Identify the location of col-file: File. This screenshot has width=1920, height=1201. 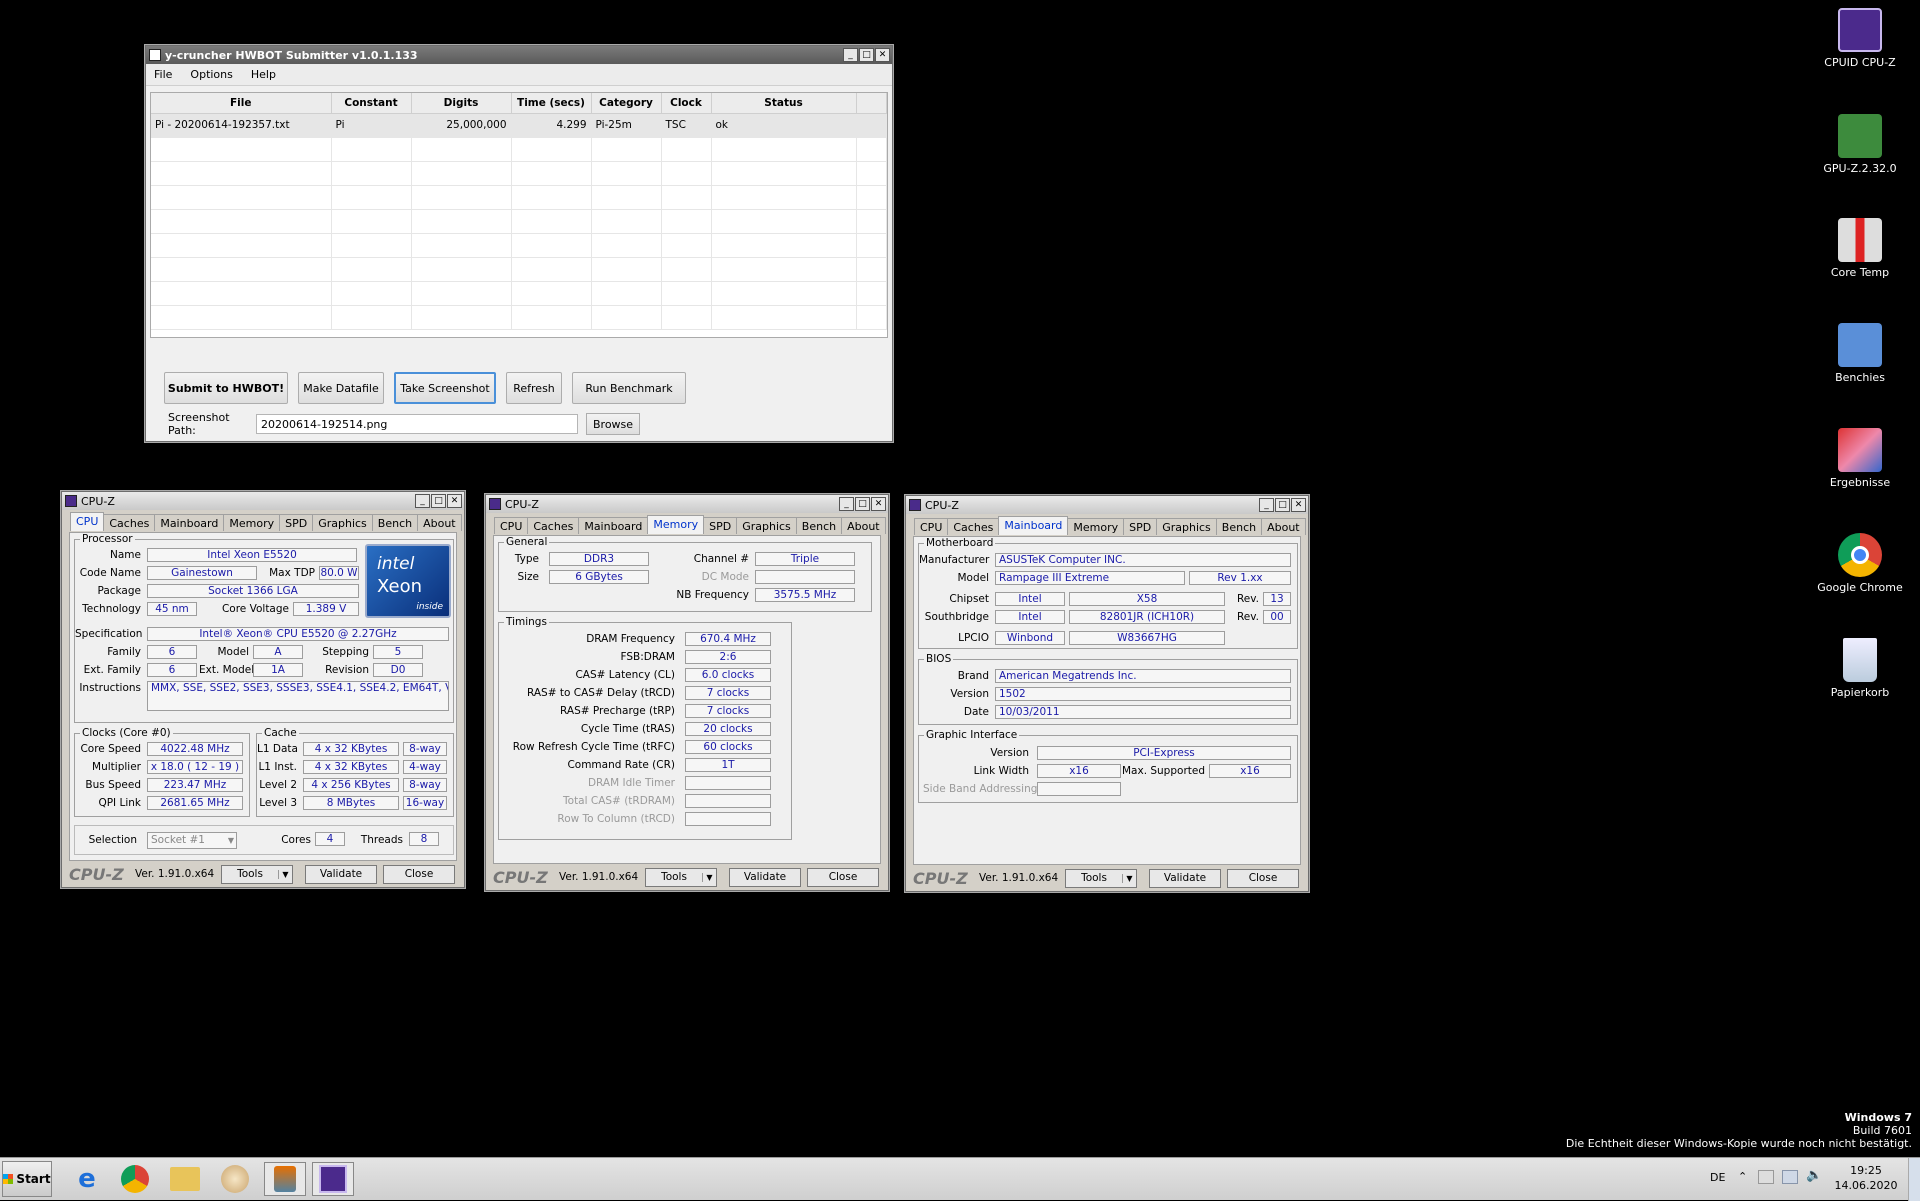
(241, 103).